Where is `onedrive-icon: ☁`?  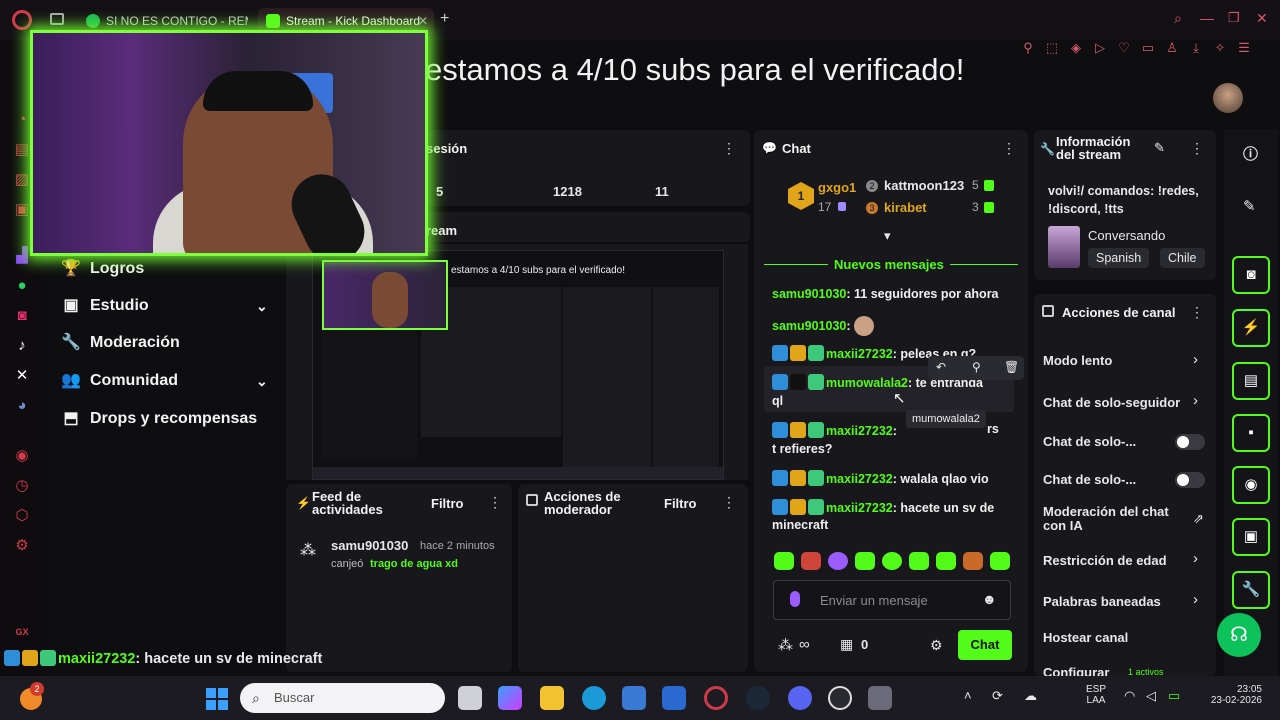
onedrive-icon: ☁ is located at coordinates (1030, 696).